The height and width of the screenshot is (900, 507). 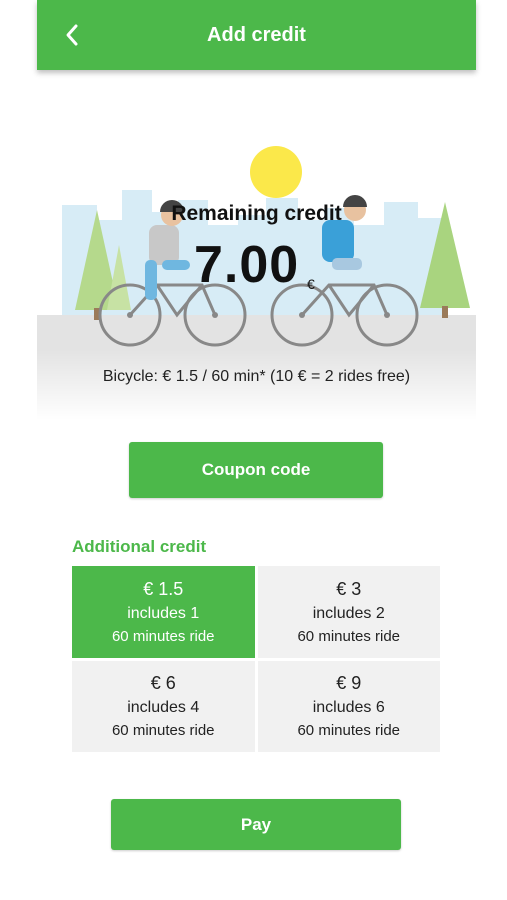 I want to click on page-title: Add credit, so click(x=256, y=34).